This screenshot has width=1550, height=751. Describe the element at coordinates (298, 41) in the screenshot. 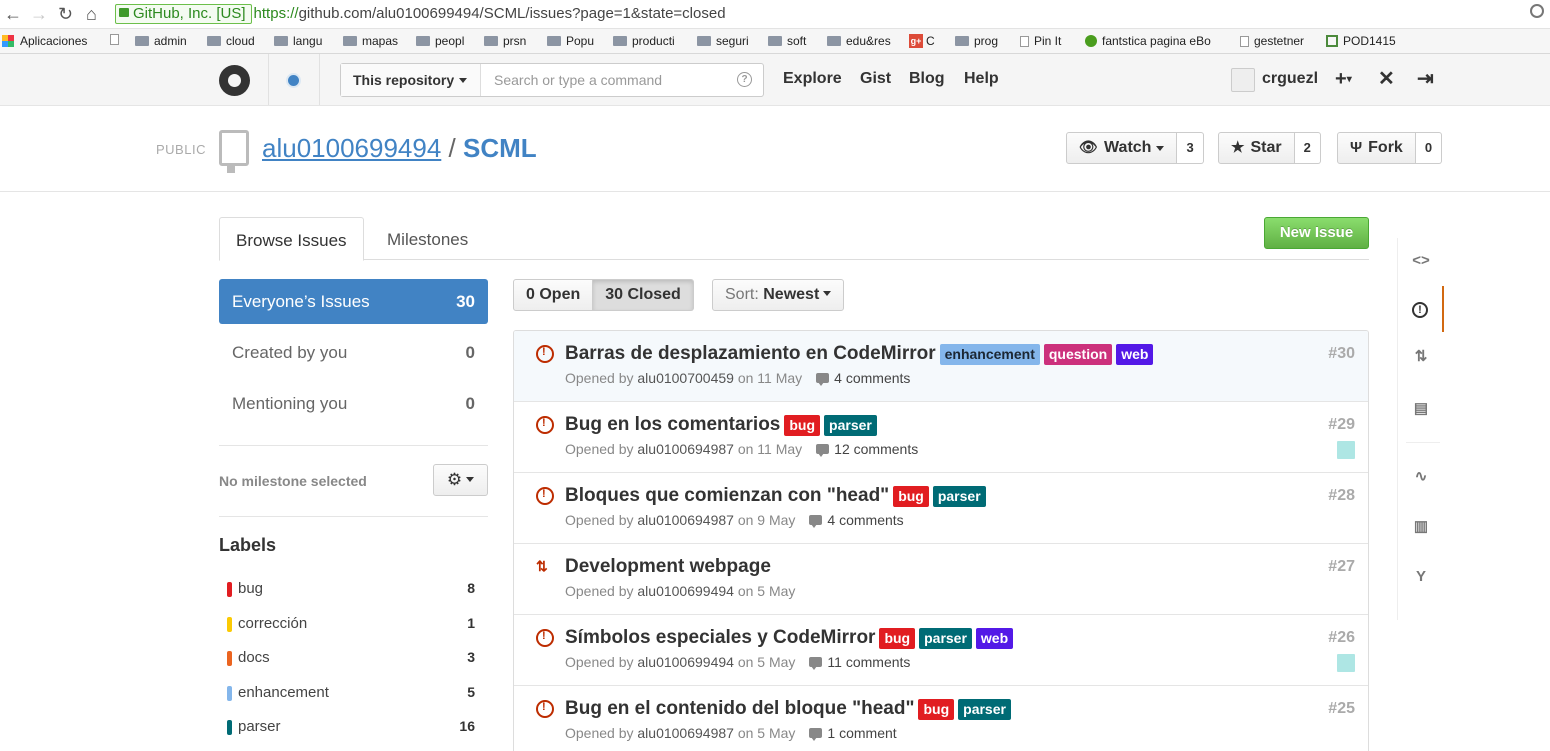

I see `bookmark-folder: langu` at that location.